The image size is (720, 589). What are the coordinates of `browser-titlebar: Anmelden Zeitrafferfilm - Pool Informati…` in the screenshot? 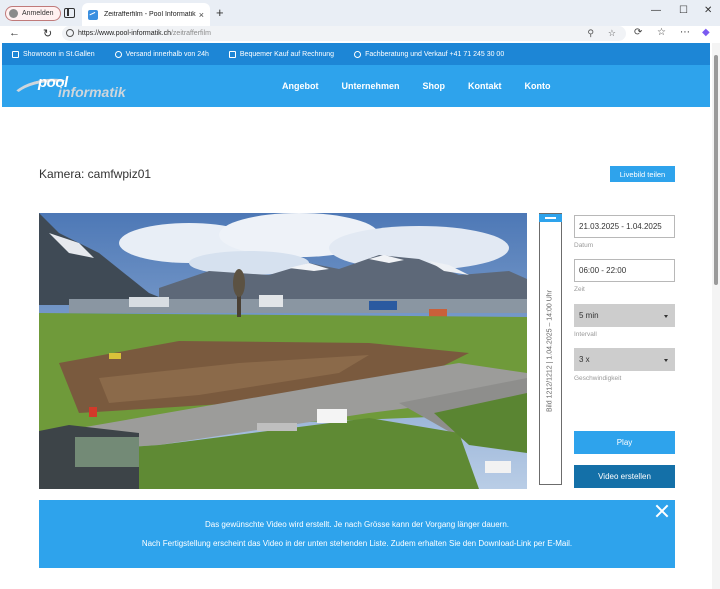 It's located at (360, 13).